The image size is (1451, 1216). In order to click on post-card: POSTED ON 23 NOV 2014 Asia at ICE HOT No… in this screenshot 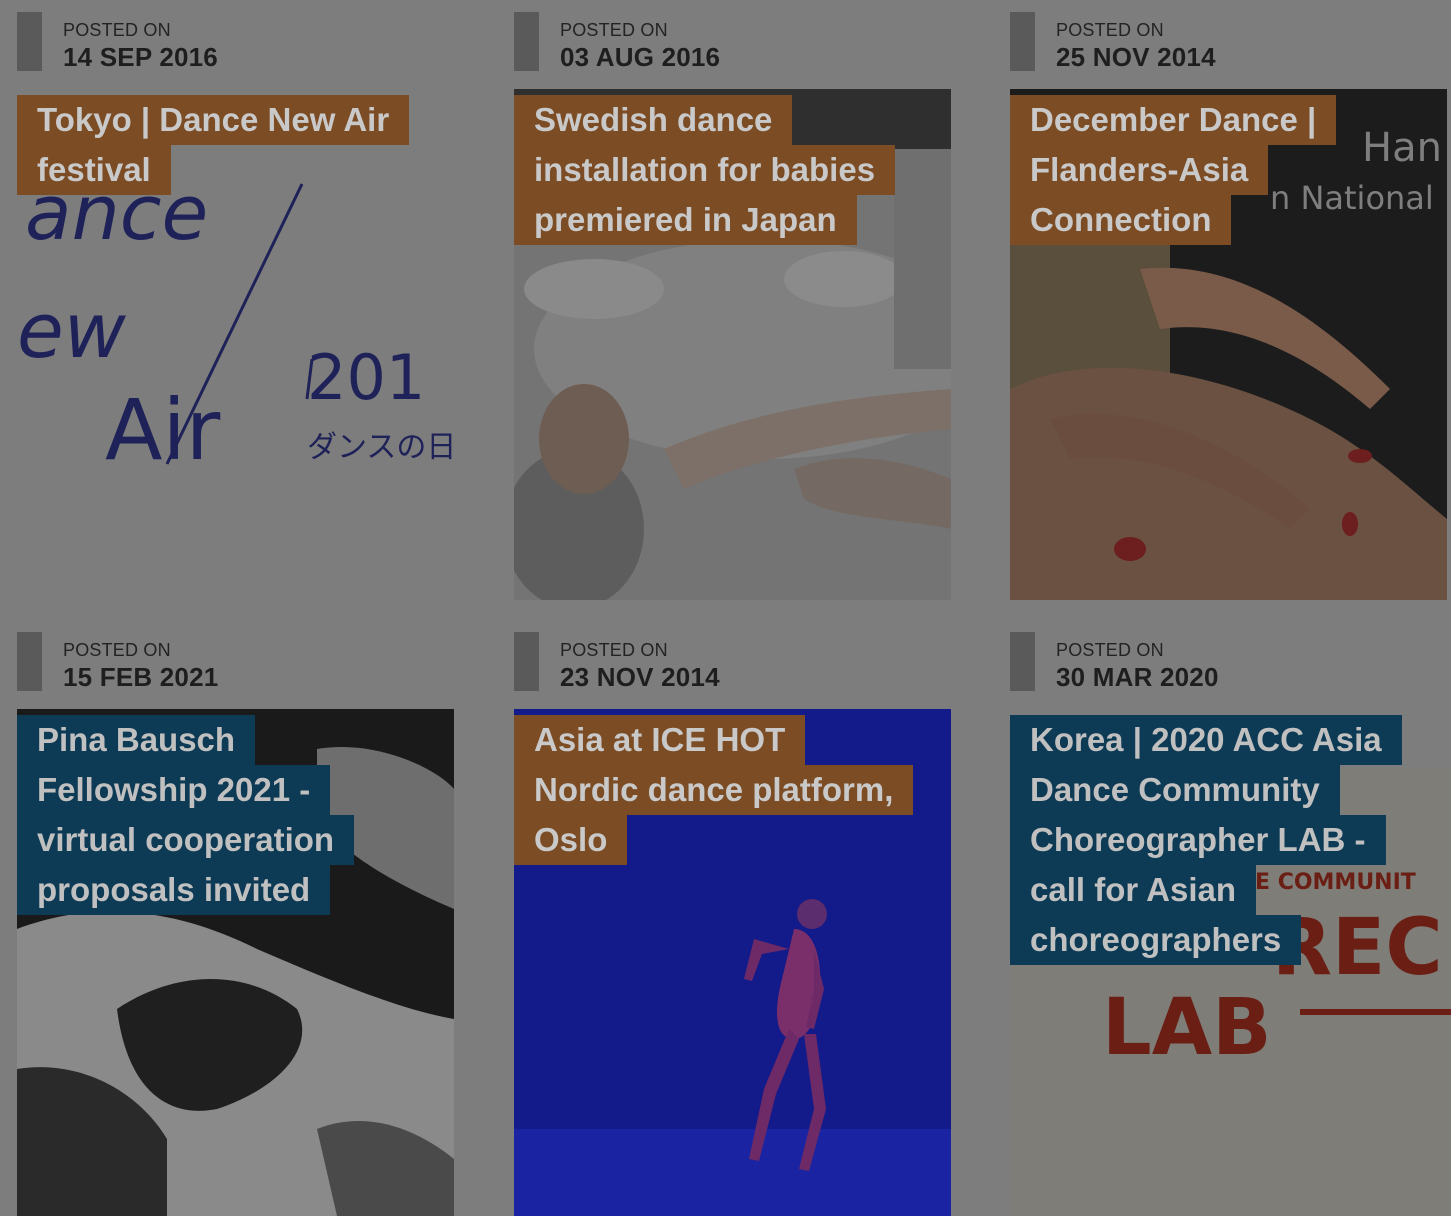, I will do `click(732, 924)`.